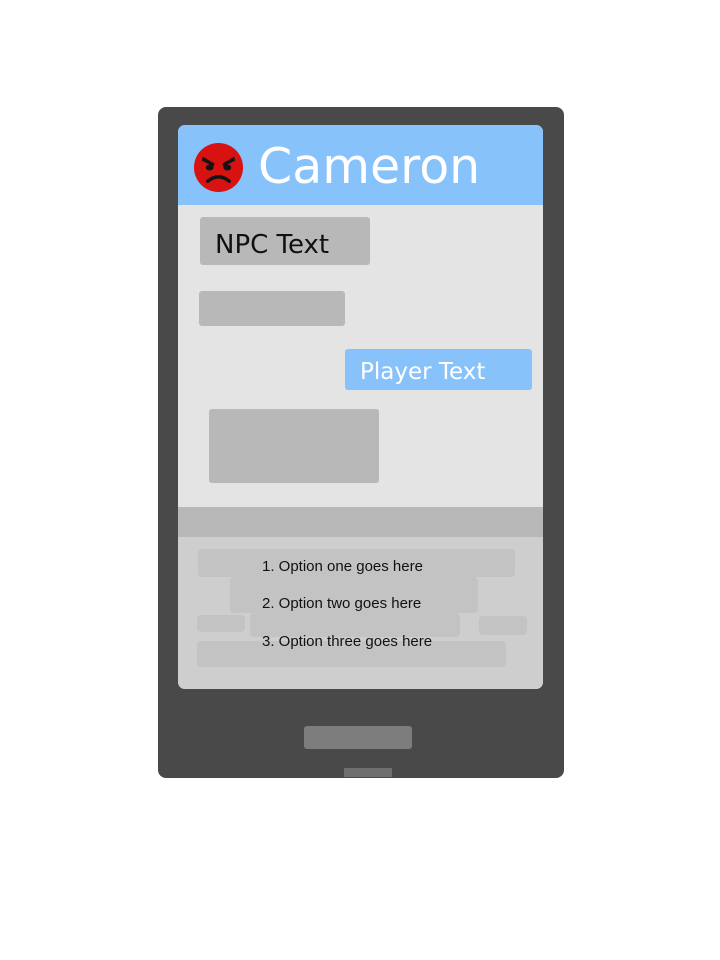 The height and width of the screenshot is (960, 720). Describe the element at coordinates (342, 567) in the screenshot. I see `reply-option-1: 1. Option one goes here` at that location.